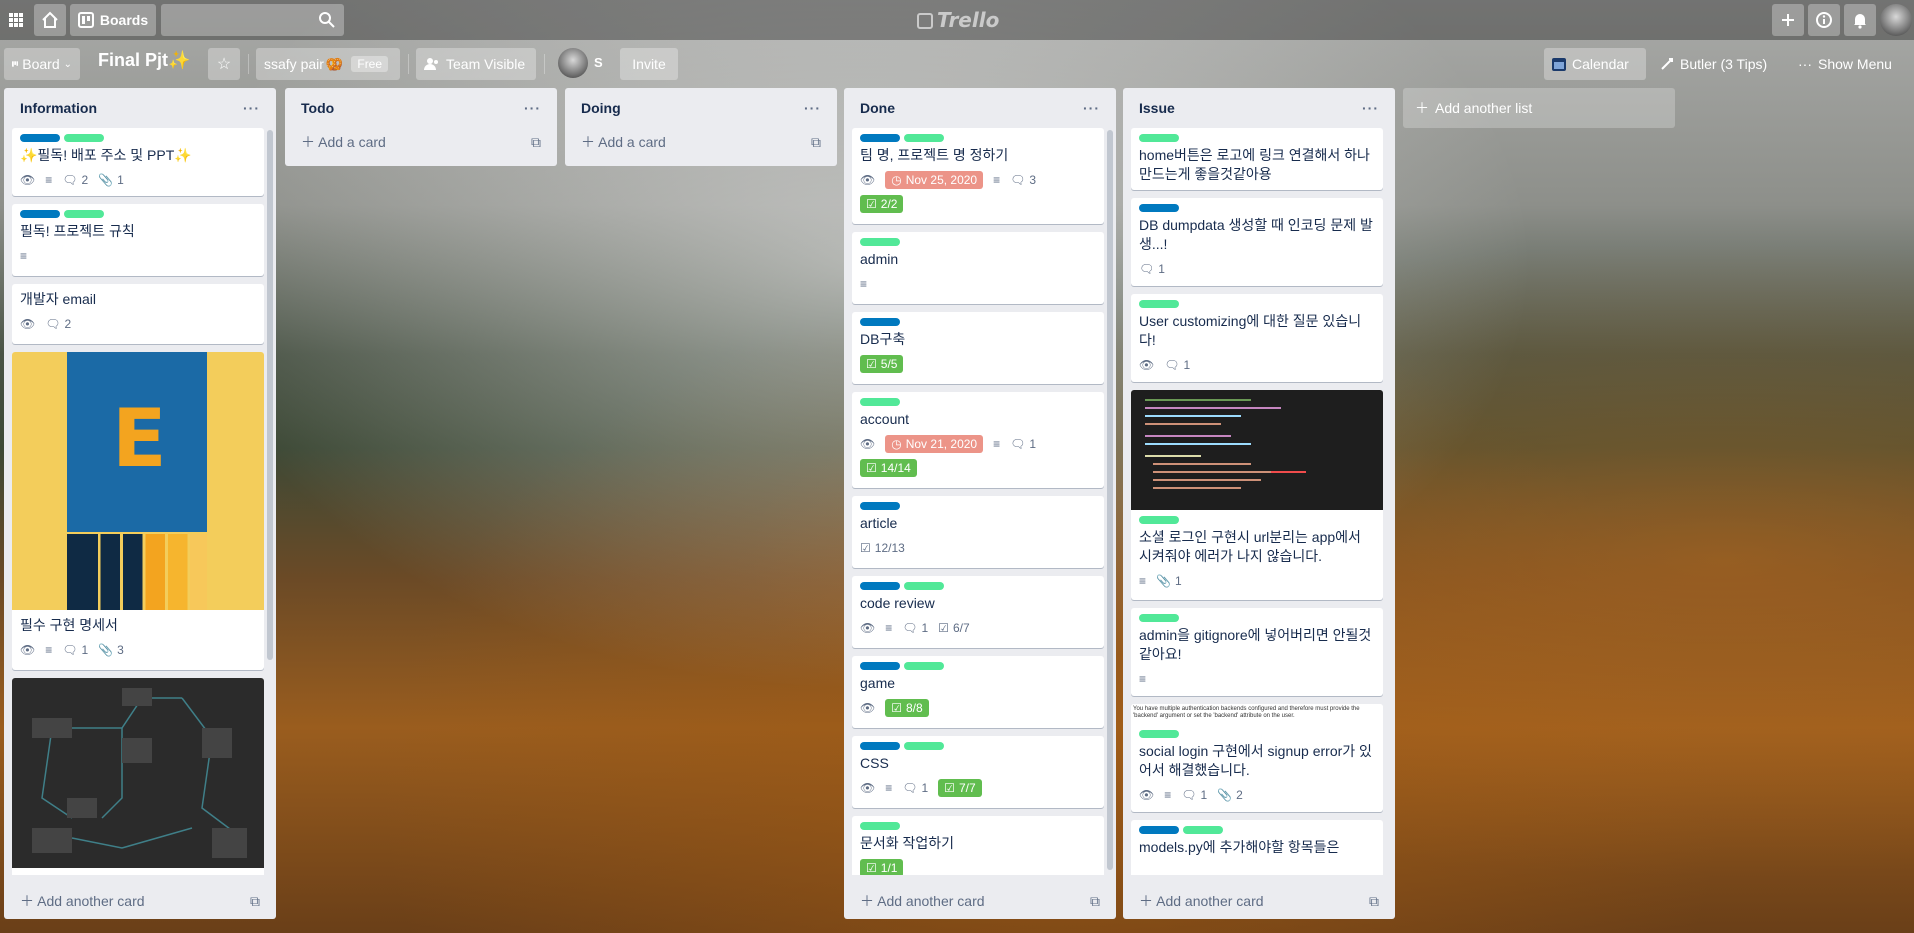 The image size is (1914, 933). What do you see at coordinates (1257, 338) in the screenshot?
I see `card: User customizing에 대한 질문 있습니다! 👁 🗨 1` at bounding box center [1257, 338].